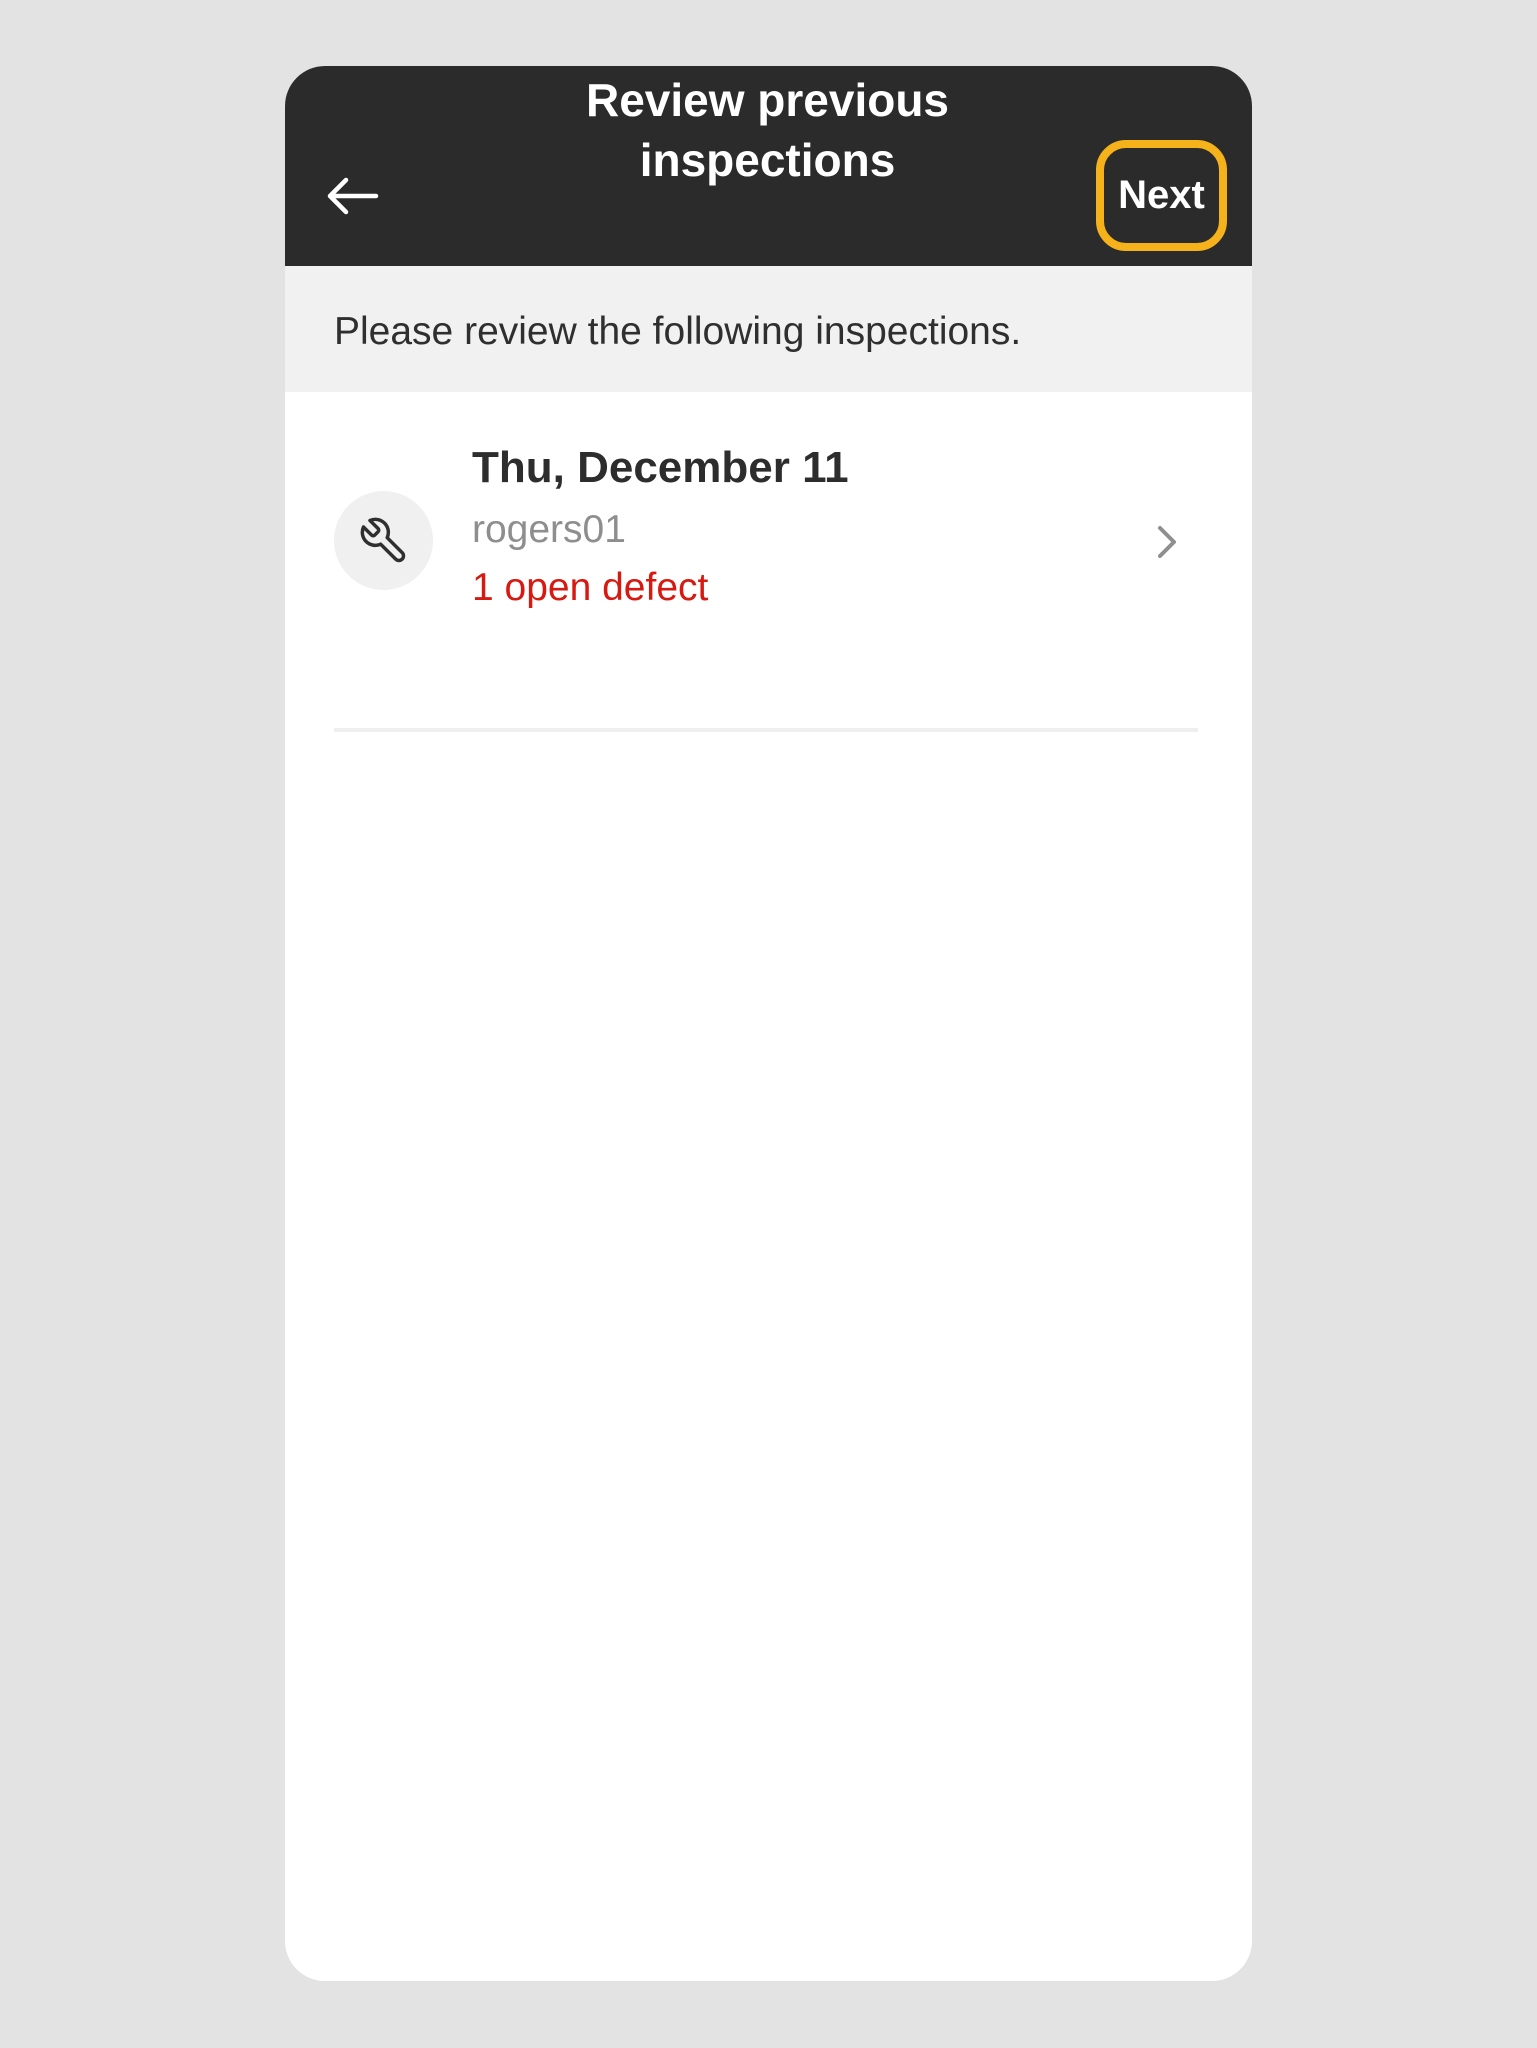 The height and width of the screenshot is (2048, 1537). Describe the element at coordinates (590, 587) in the screenshot. I see `inspection-defect-count: 1 open defect` at that location.